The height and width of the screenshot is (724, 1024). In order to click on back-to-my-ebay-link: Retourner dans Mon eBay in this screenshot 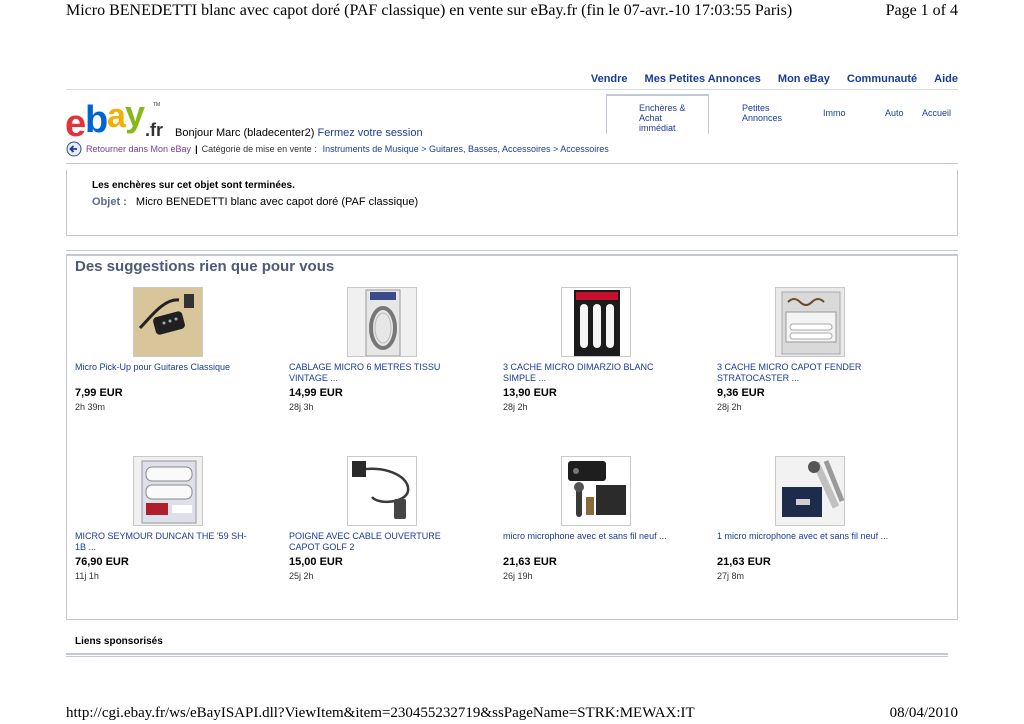, I will do `click(138, 149)`.